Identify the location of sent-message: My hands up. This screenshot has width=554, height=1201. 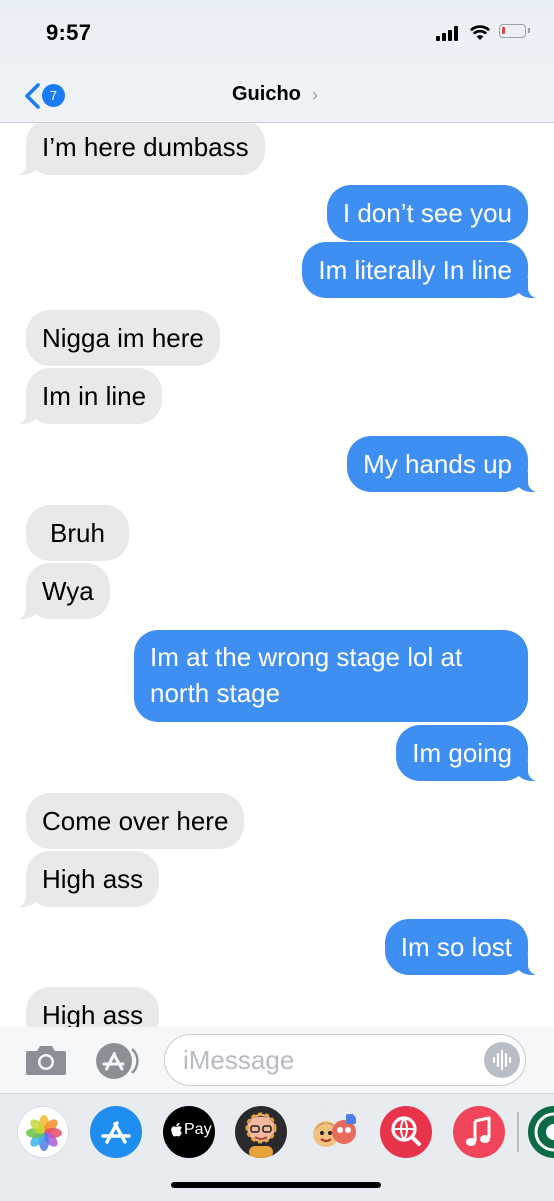
(442, 464).